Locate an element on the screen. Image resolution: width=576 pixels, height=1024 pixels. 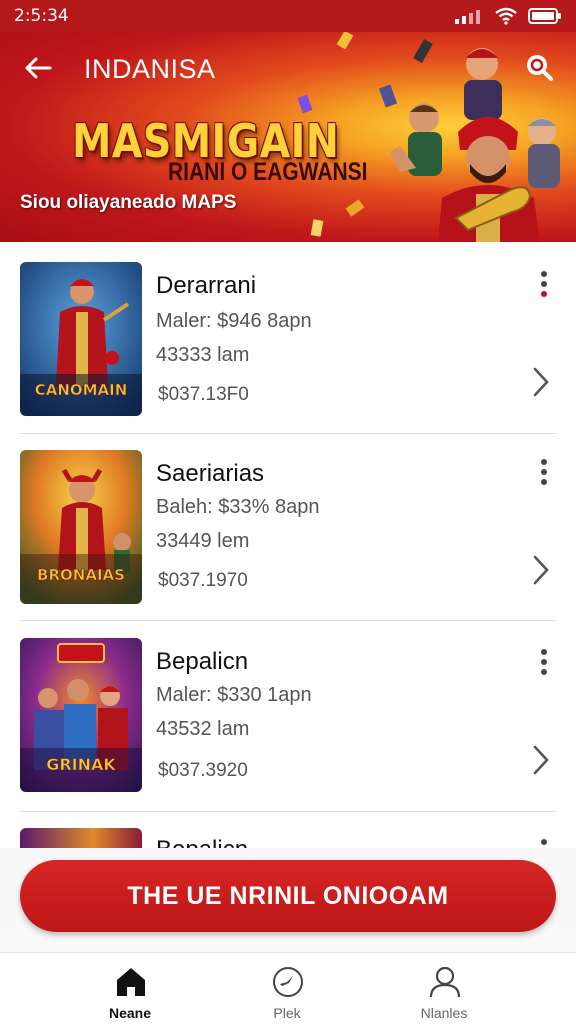
primary-action-button: THE UE NRINIL ONIOOAM is located at coordinates (288, 896).